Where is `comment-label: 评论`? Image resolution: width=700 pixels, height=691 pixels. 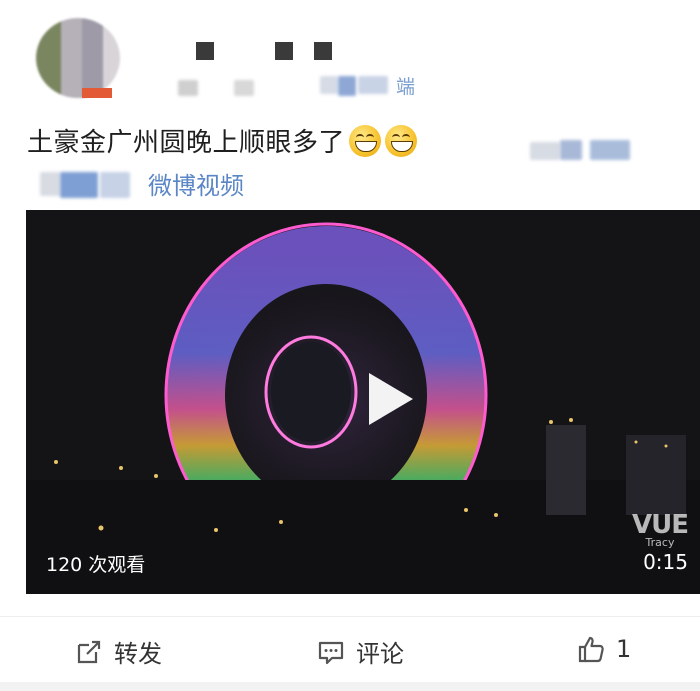
comment-label: 评论 is located at coordinates (380, 654).